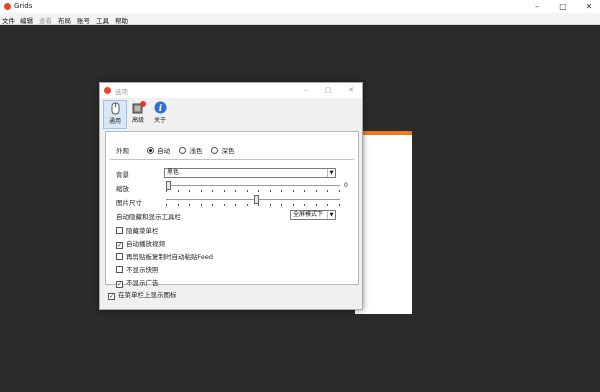 Image resolution: width=600 pixels, height=392 pixels. I want to click on menu-file: 文件, so click(8, 20).